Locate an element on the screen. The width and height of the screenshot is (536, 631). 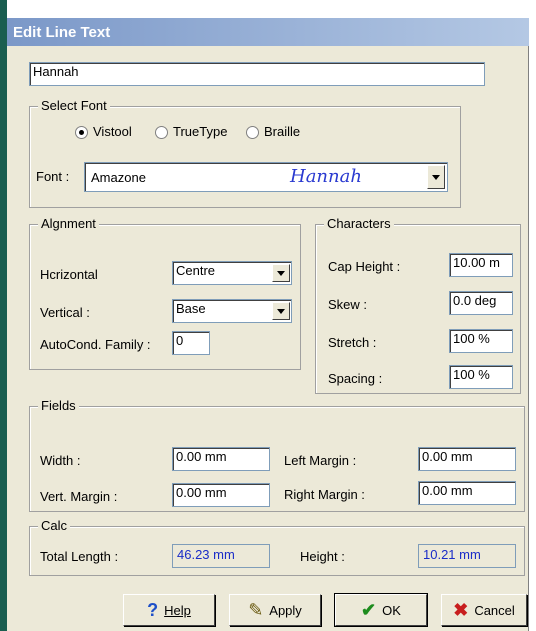
radio-vistool is located at coordinates (81, 132).